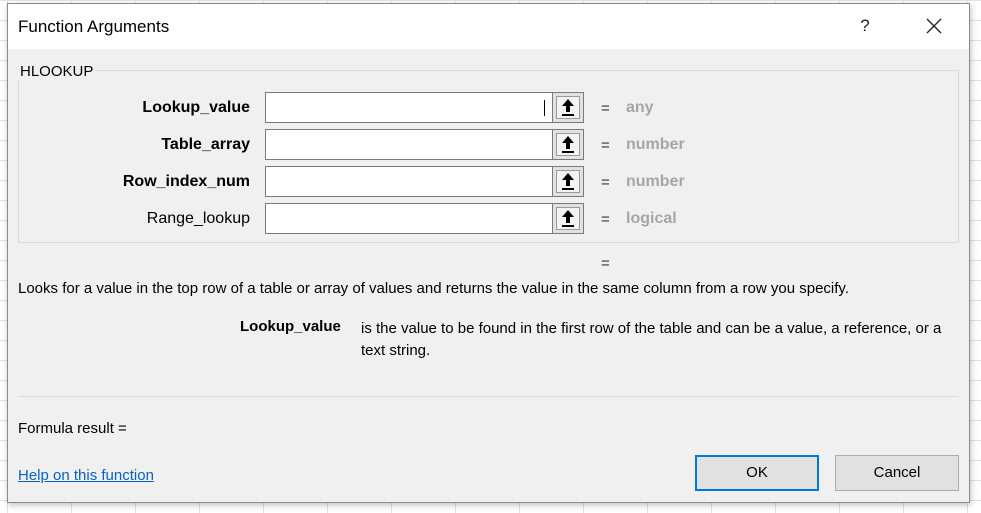  I want to click on row-index-num-collapse-button, so click(568, 181).